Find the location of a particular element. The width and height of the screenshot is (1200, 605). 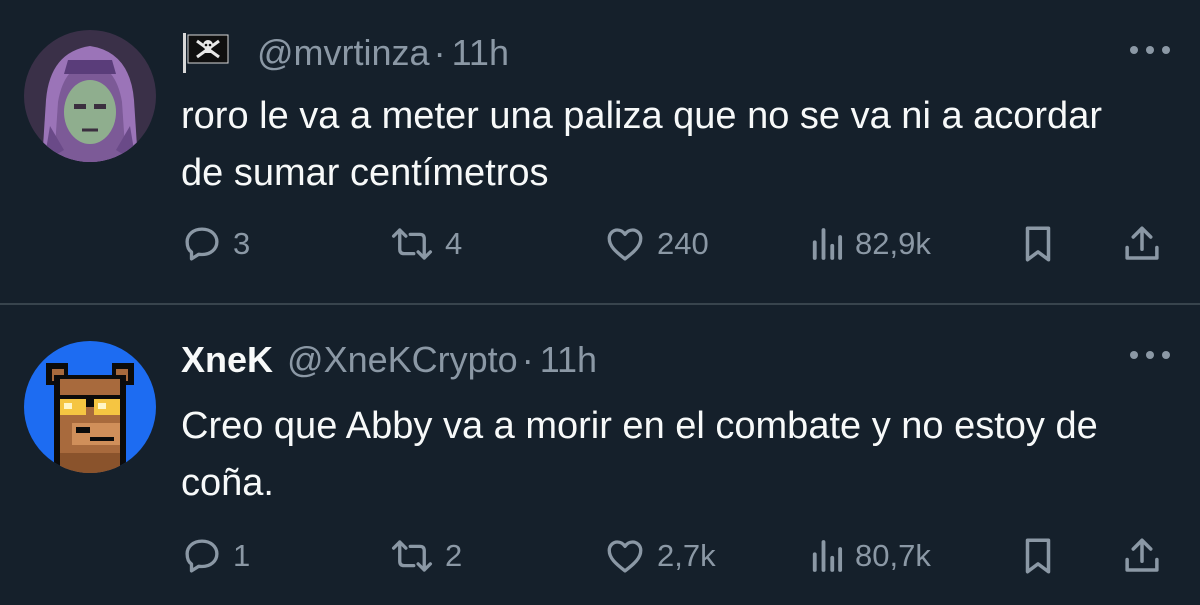

action-bar: 1 2 2,7k 80,7k is located at coordinates (676, 556).